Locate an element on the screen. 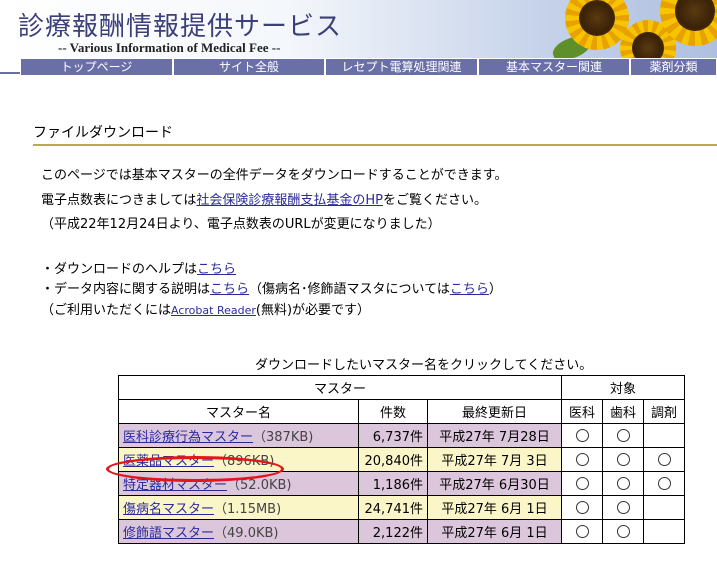 The image size is (717, 569). acrobat-reader-link: Acrobat Reader is located at coordinates (213, 310).